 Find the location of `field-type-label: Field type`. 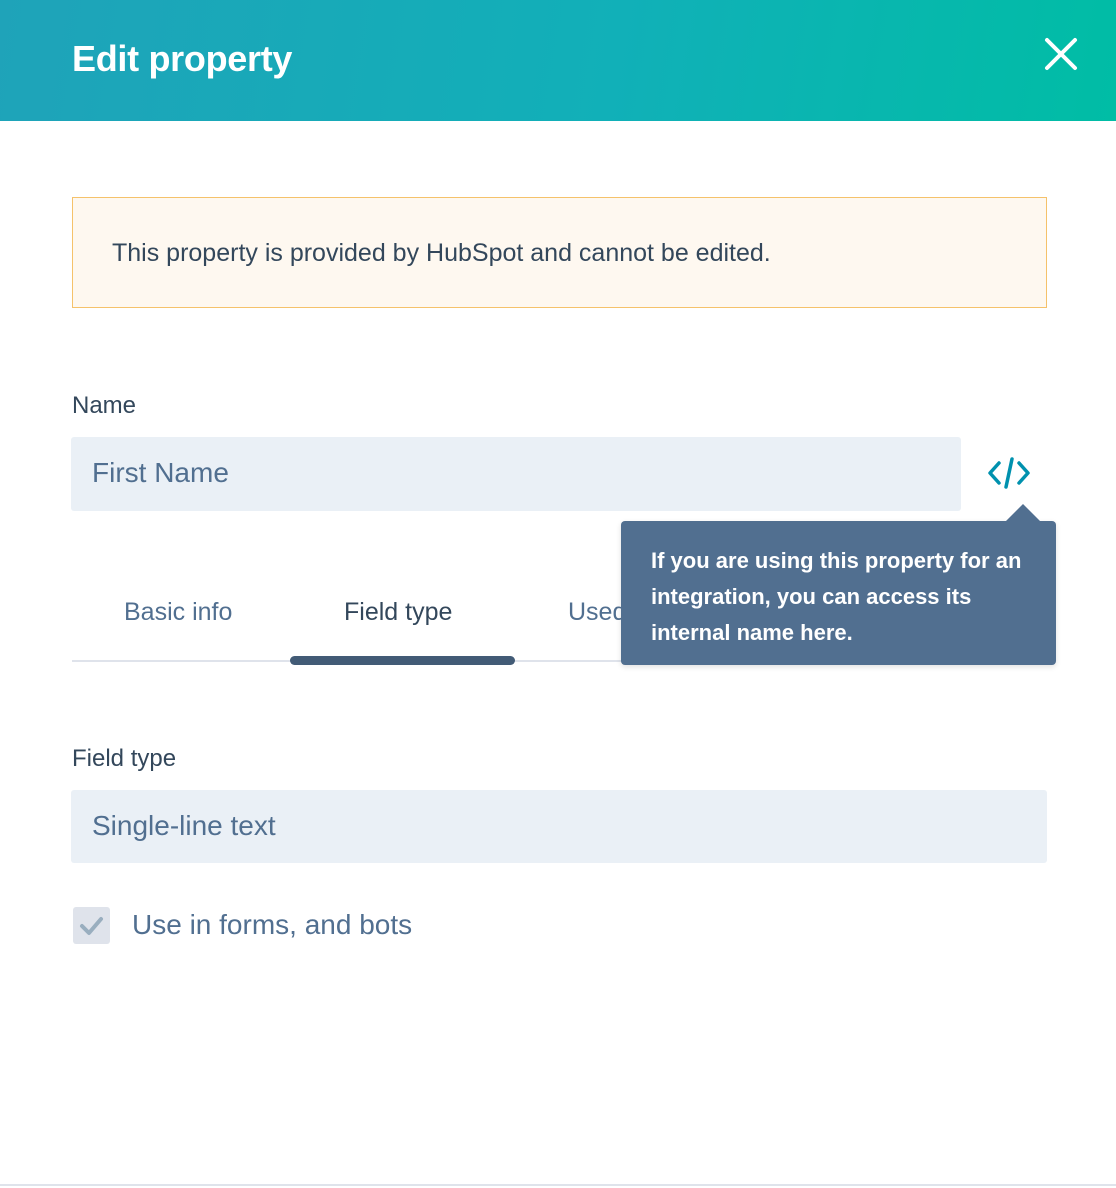

field-type-label: Field type is located at coordinates (124, 758).